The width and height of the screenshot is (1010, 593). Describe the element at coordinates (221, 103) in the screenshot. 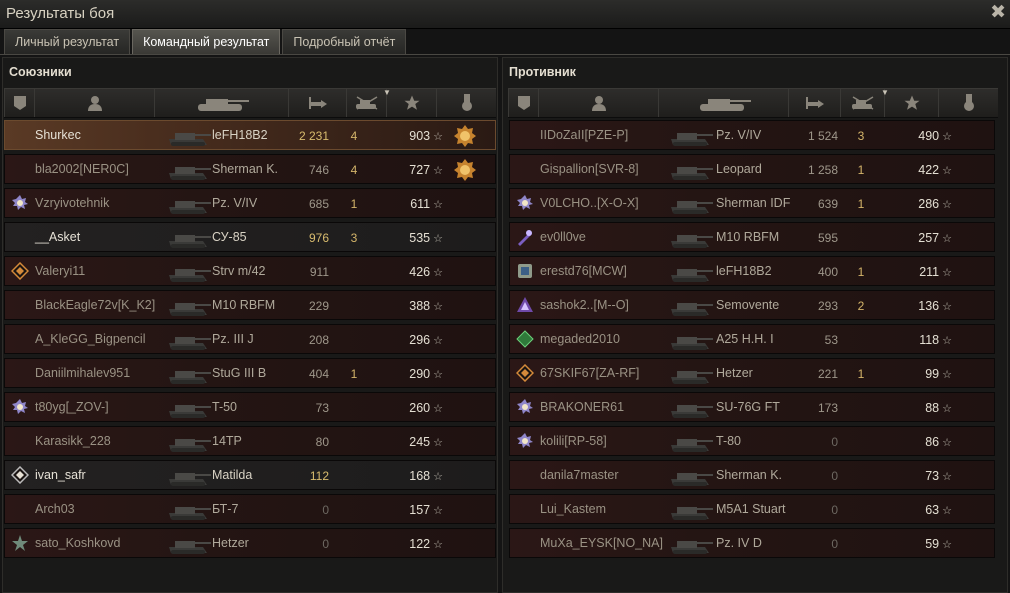

I see `allies-header-tank` at that location.